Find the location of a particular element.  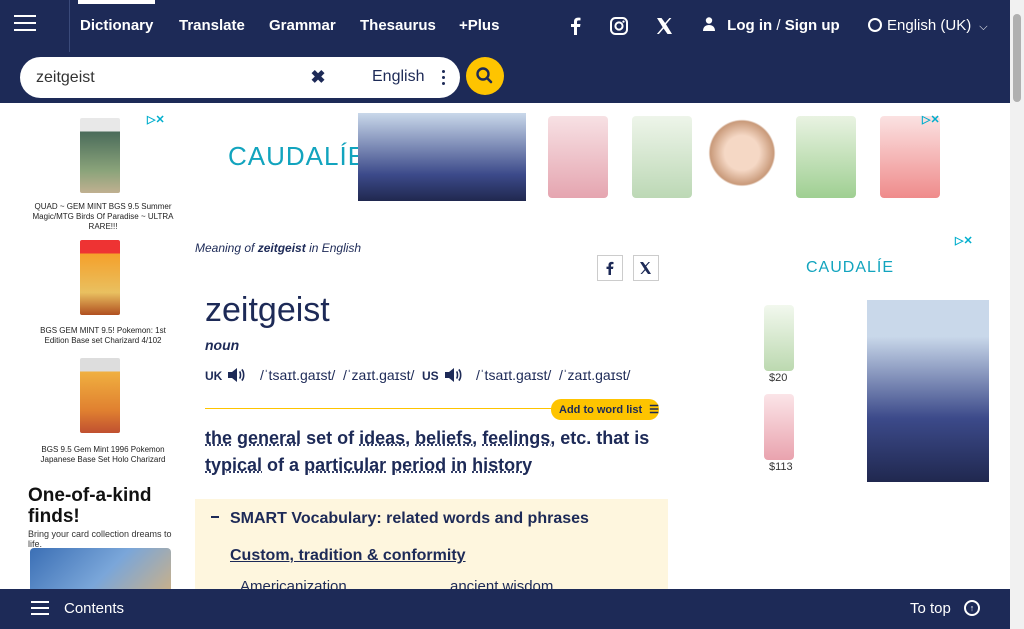

definition-word: the is located at coordinates (218, 438).